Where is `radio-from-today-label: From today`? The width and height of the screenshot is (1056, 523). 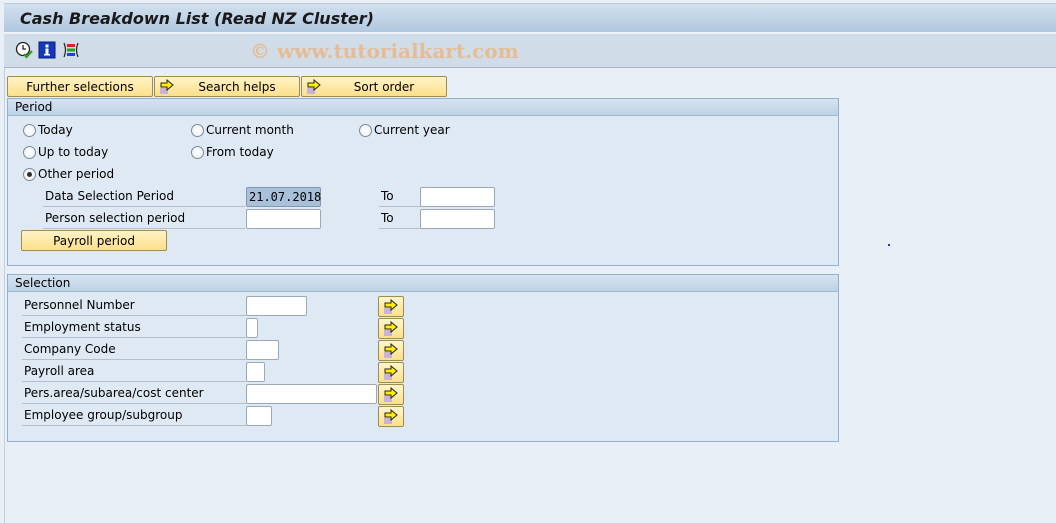
radio-from-today-label: From today is located at coordinates (240, 152).